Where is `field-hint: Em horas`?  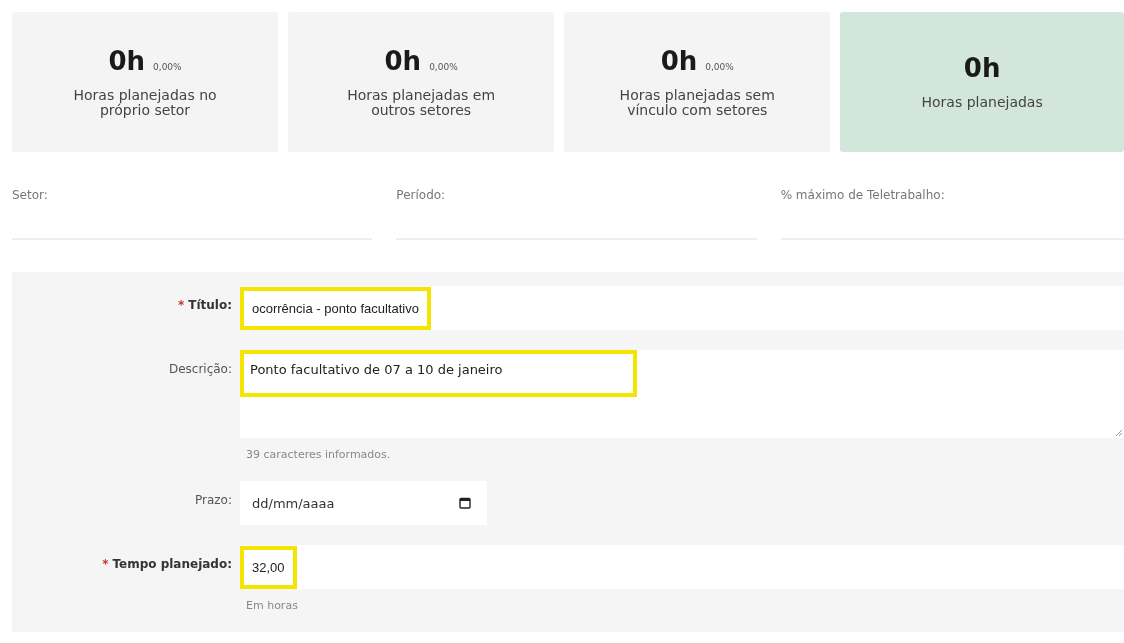
field-hint: Em horas is located at coordinates (272, 605).